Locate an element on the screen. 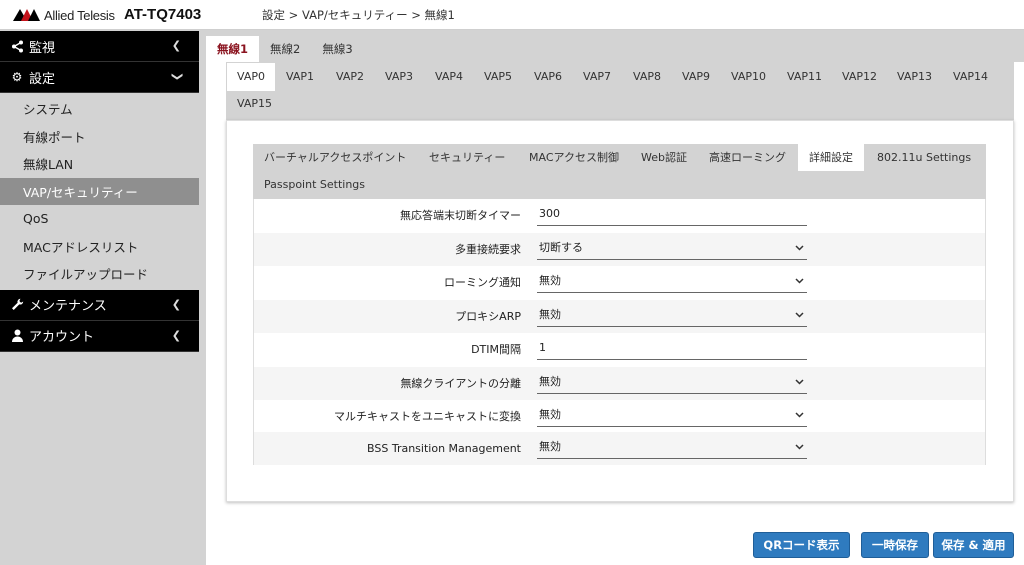  tab-vap12: VAP12 is located at coordinates (859, 77).